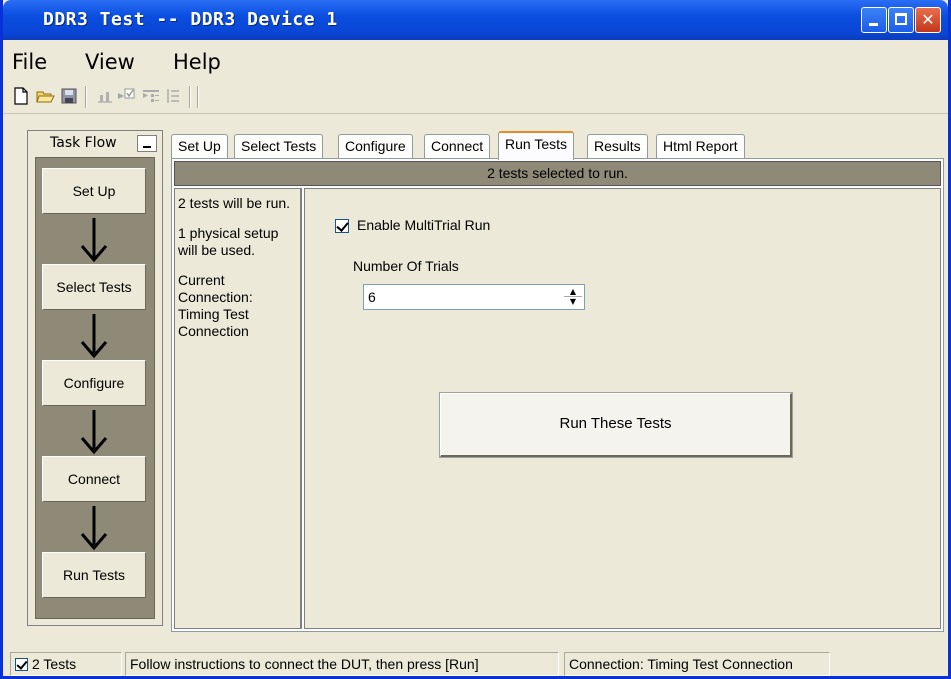 Image resolution: width=951 pixels, height=679 pixels. What do you see at coordinates (874, 20) in the screenshot?
I see `minimize-button` at bounding box center [874, 20].